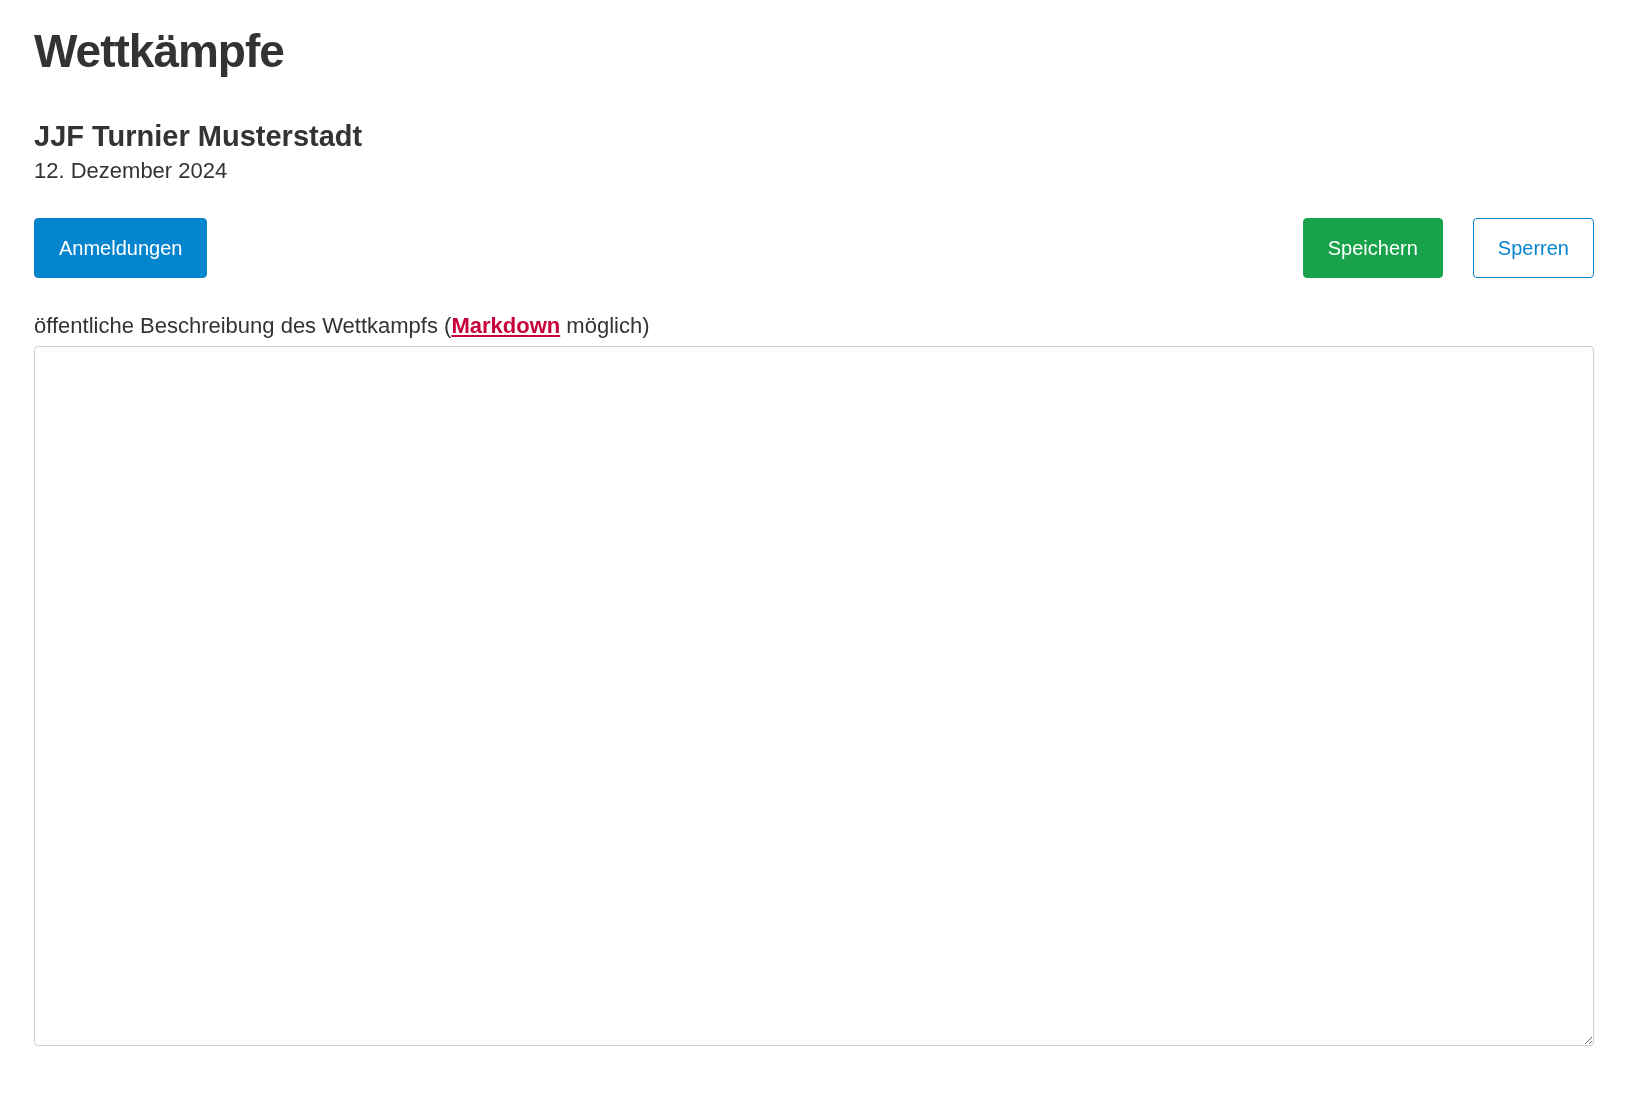 The width and height of the screenshot is (1628, 1107). Describe the element at coordinates (131, 171) in the screenshot. I see `competition-date: 12. Dezember 2024` at that location.